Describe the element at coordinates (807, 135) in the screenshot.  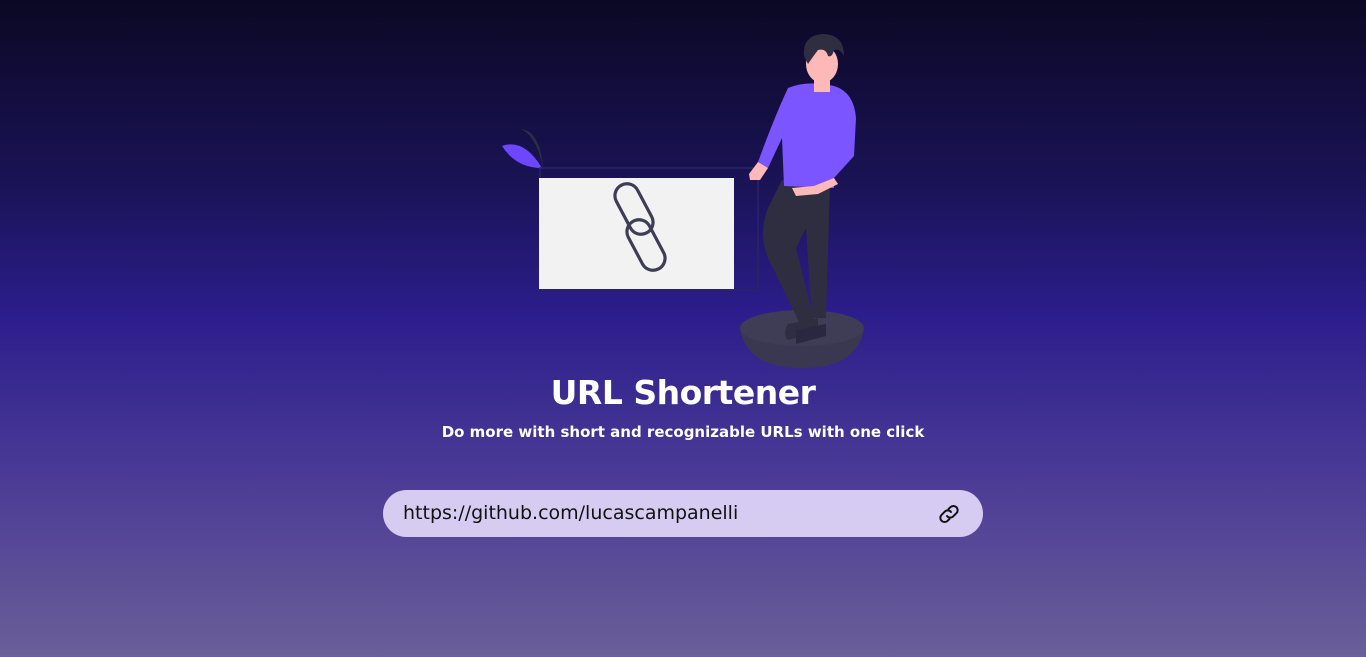
I see `person-torso` at that location.